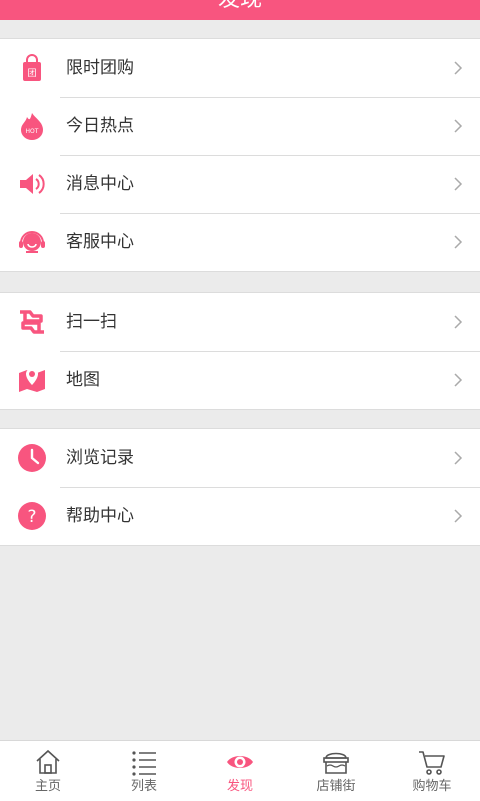  I want to click on home-icon, so click(48, 761).